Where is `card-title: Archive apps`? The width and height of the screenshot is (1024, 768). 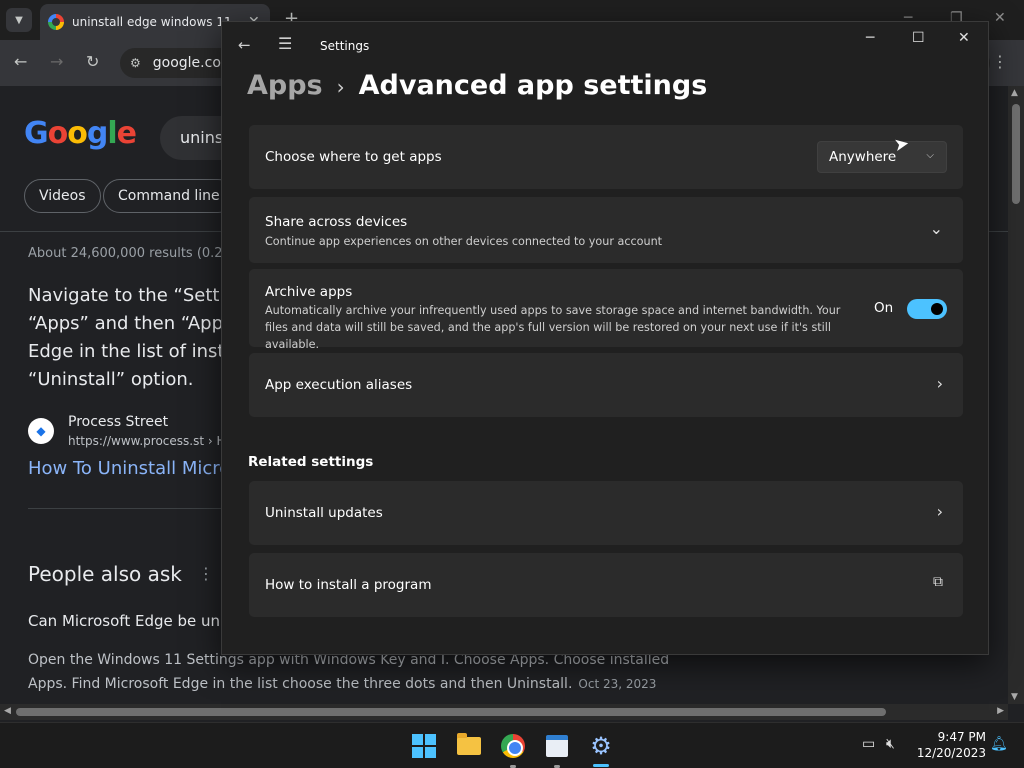
card-title: Archive apps is located at coordinates (309, 292).